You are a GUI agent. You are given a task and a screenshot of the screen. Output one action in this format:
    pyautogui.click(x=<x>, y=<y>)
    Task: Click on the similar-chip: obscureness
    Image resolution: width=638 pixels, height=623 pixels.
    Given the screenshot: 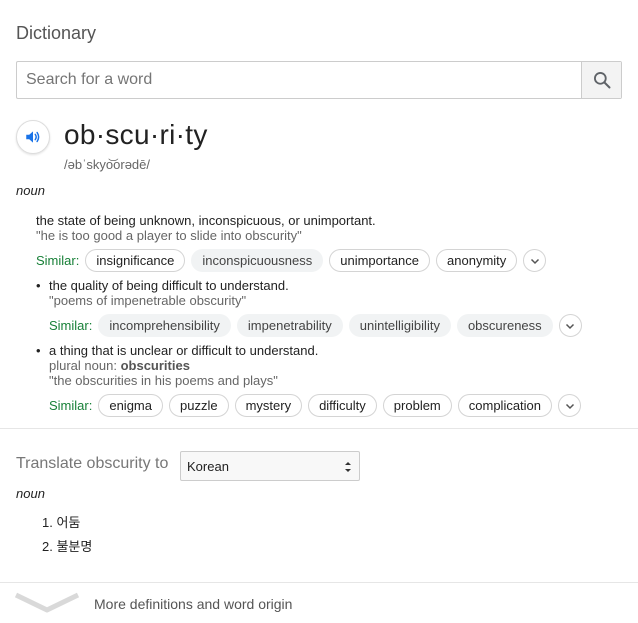 What is the action you would take?
    pyautogui.click(x=504, y=325)
    